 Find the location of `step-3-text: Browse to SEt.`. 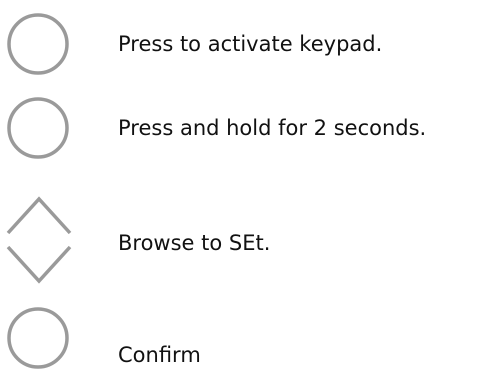

step-3-text: Browse to SEt. is located at coordinates (194, 243).